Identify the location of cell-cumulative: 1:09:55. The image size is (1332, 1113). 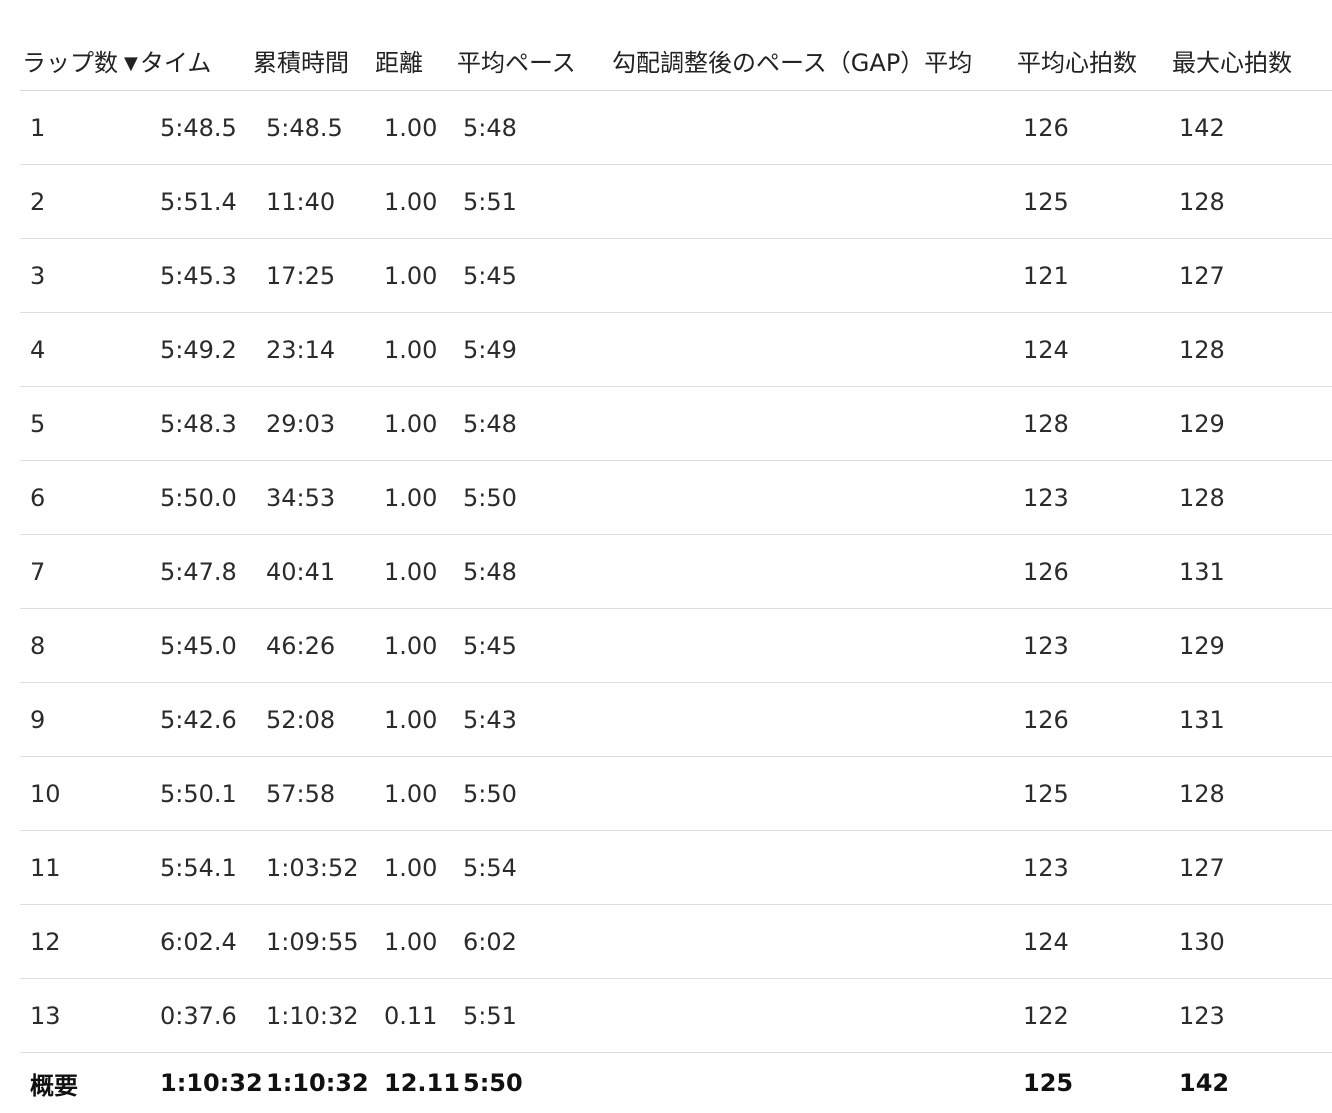
(314, 942).